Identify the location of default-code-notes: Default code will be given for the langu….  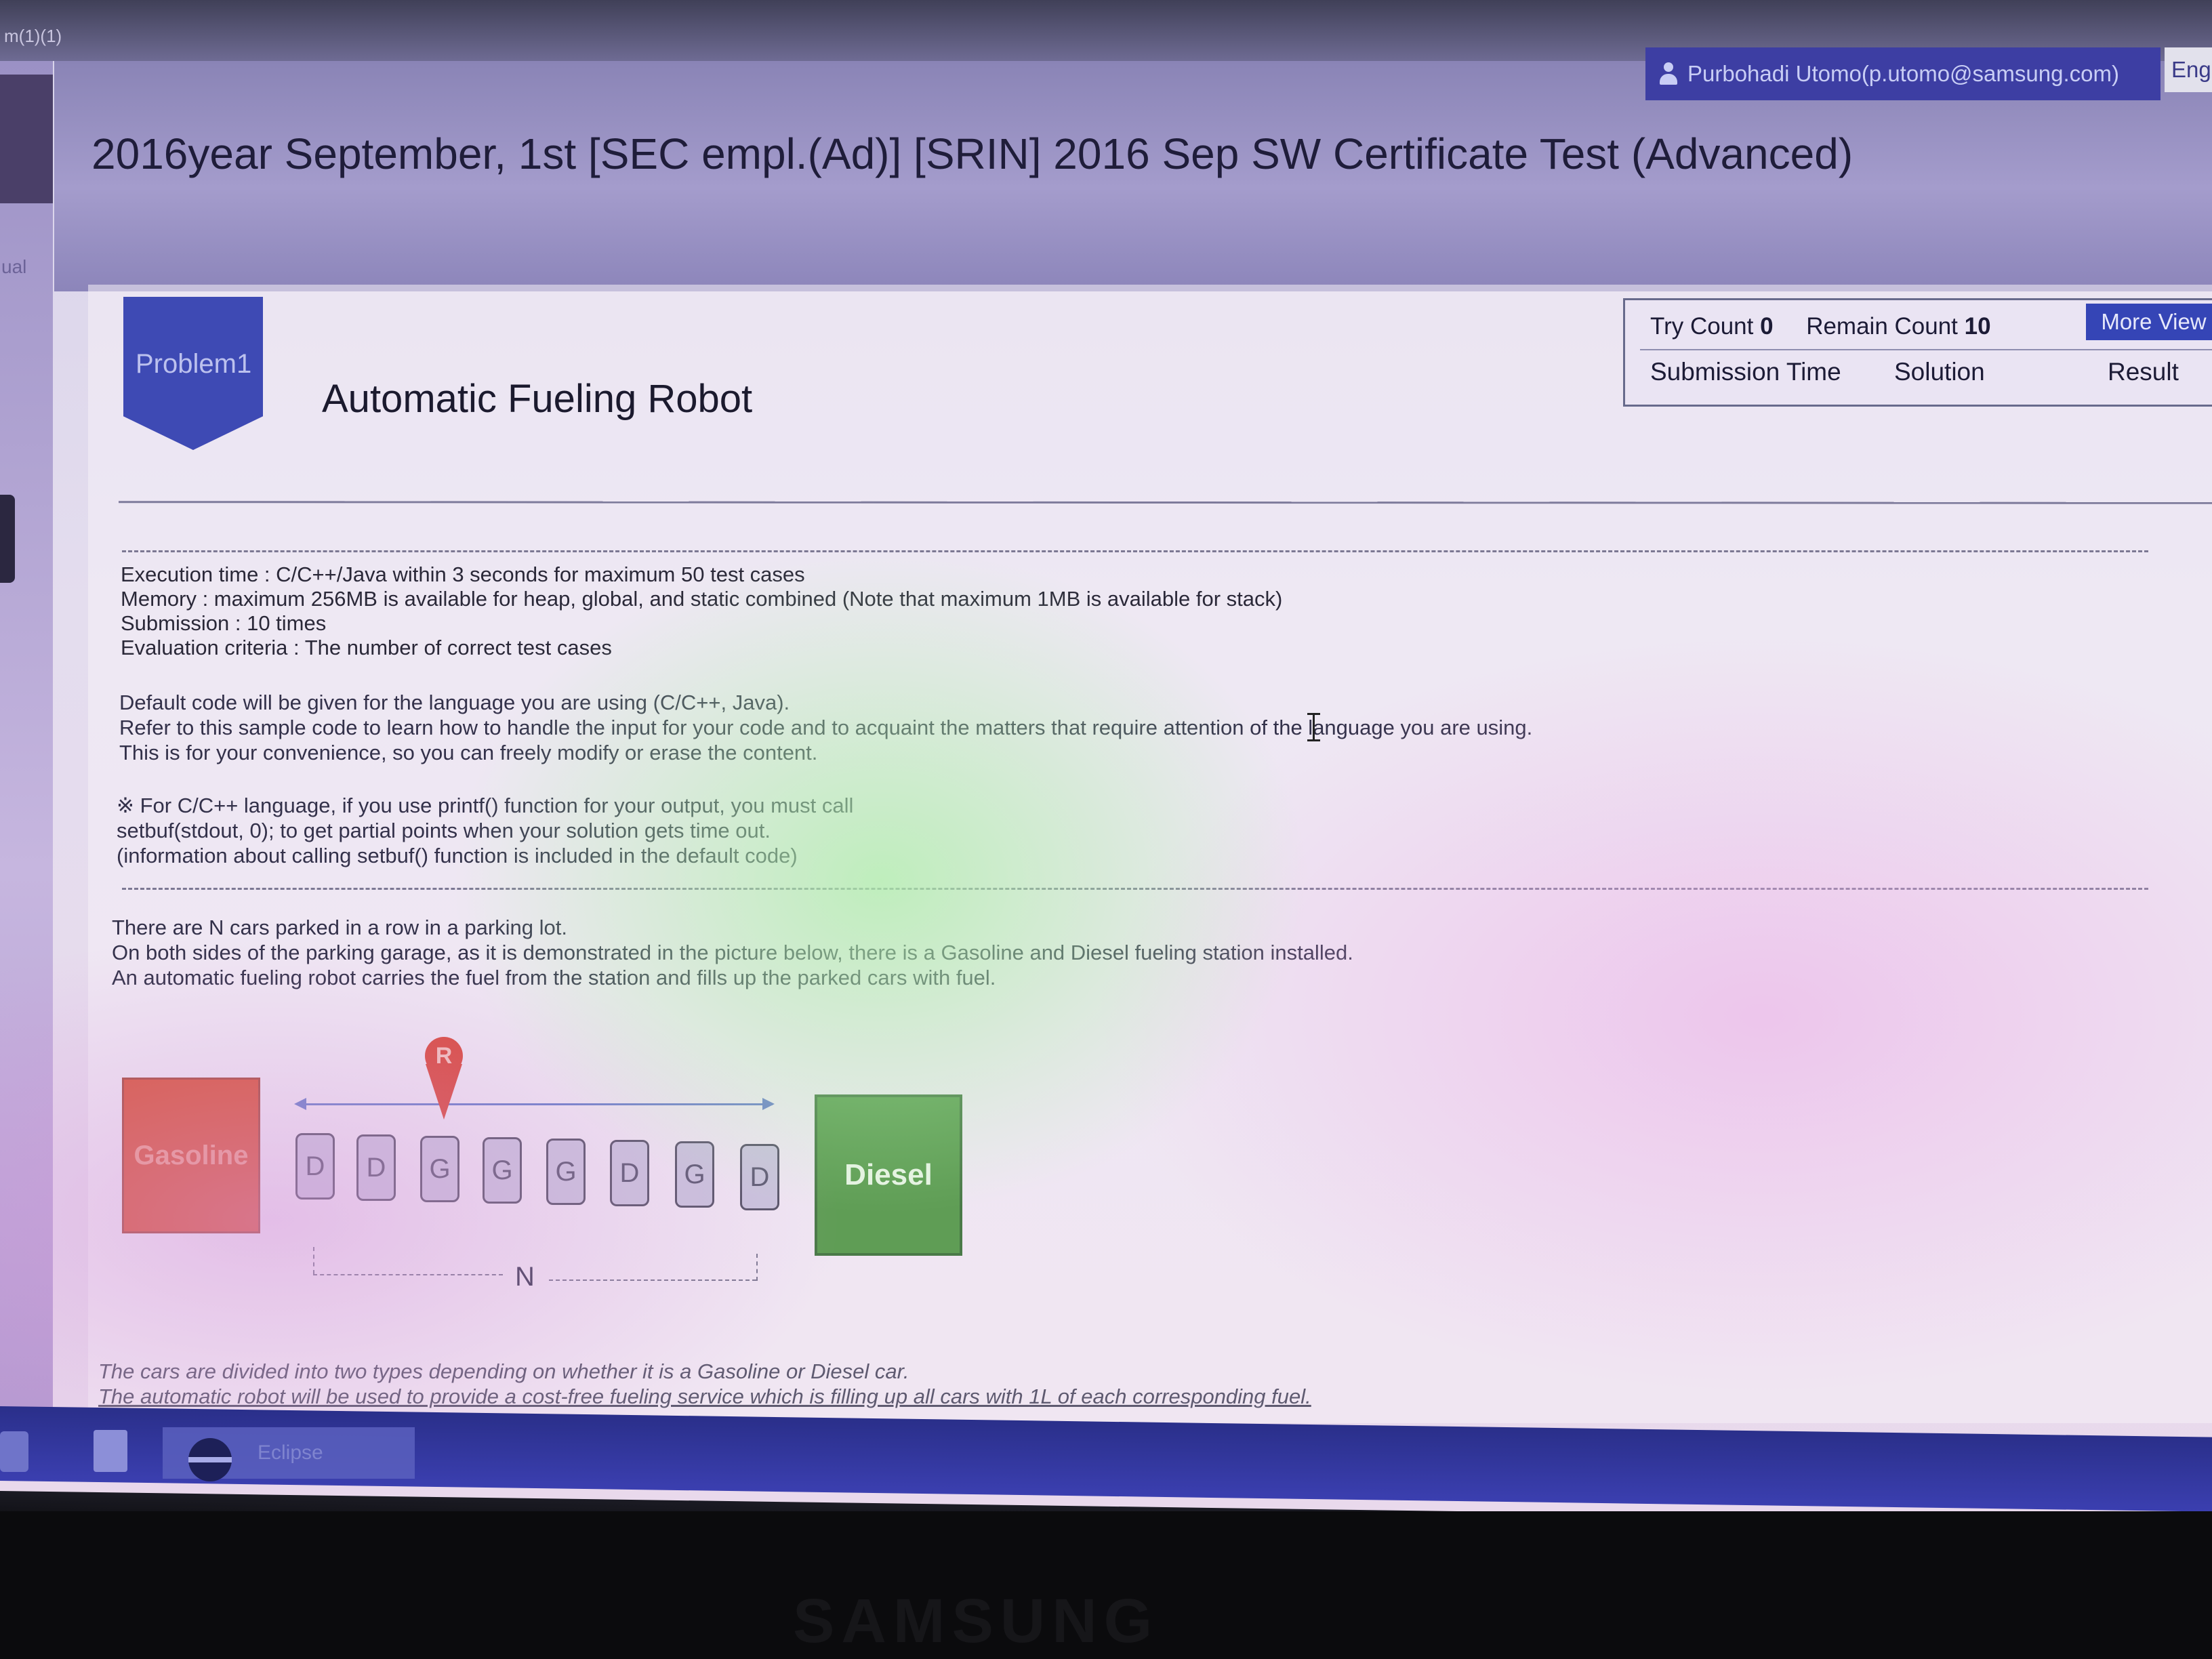
(826, 727).